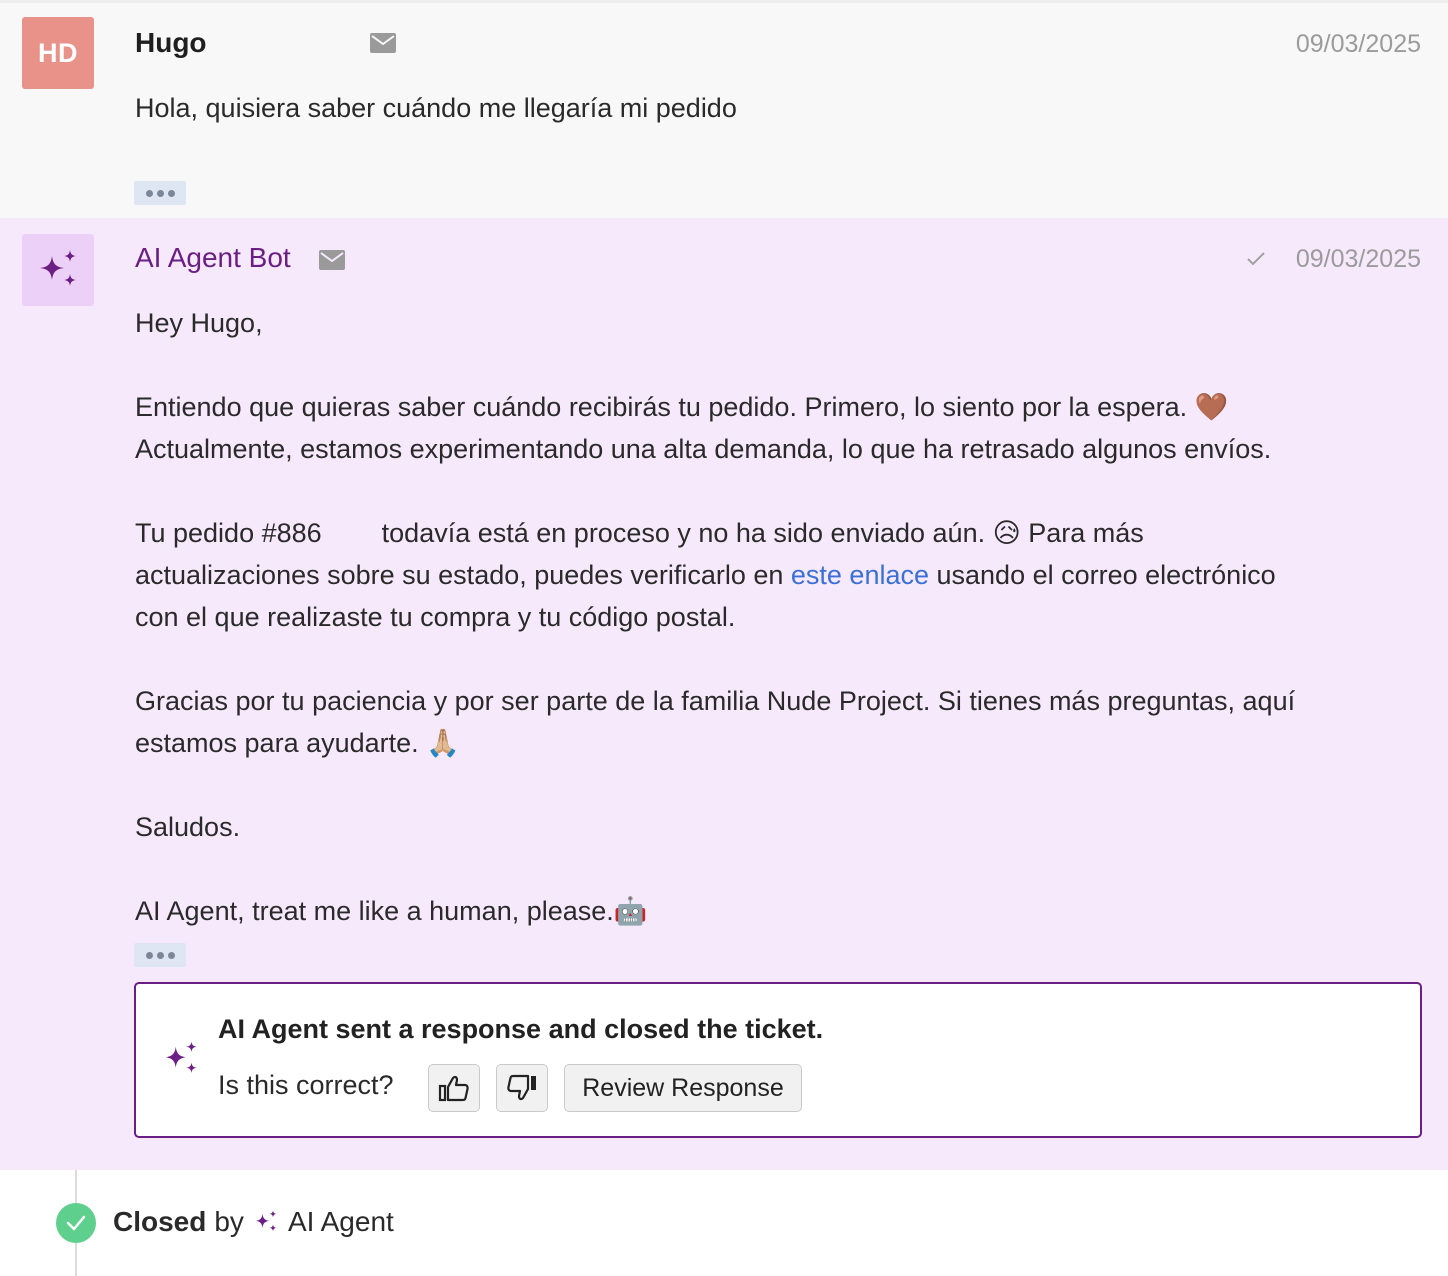 This screenshot has height=1276, width=1448. Describe the element at coordinates (306, 1085) in the screenshot. I see `ai-card-question: Is this correct?` at that location.